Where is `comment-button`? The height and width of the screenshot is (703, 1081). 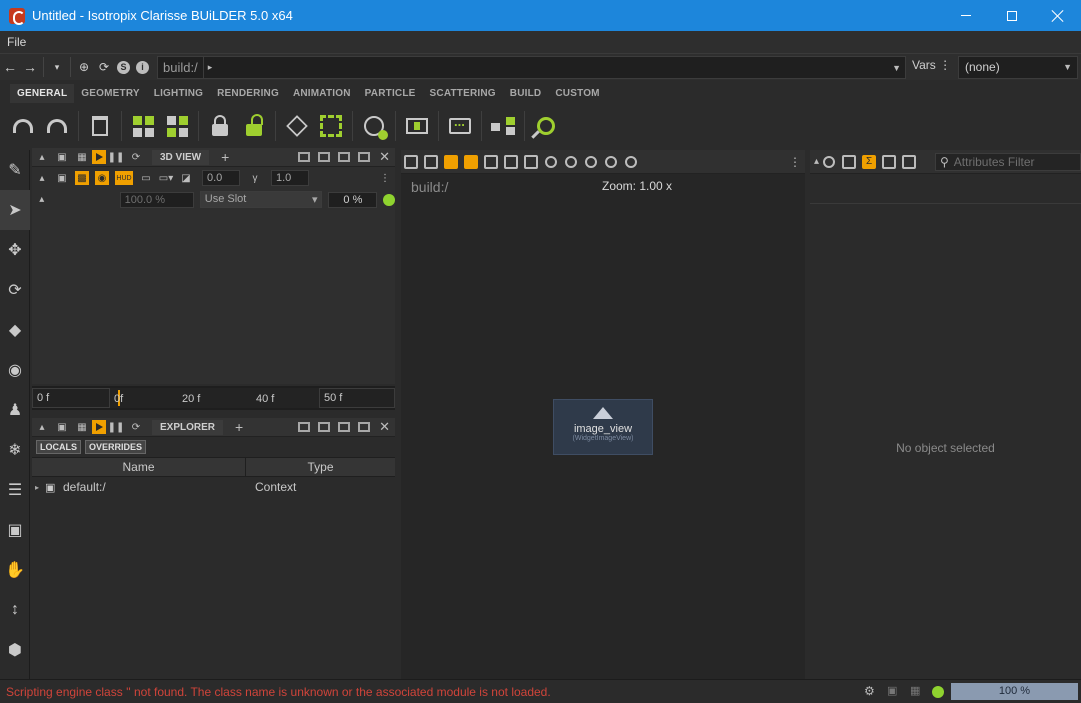
comment-button is located at coordinates (460, 126).